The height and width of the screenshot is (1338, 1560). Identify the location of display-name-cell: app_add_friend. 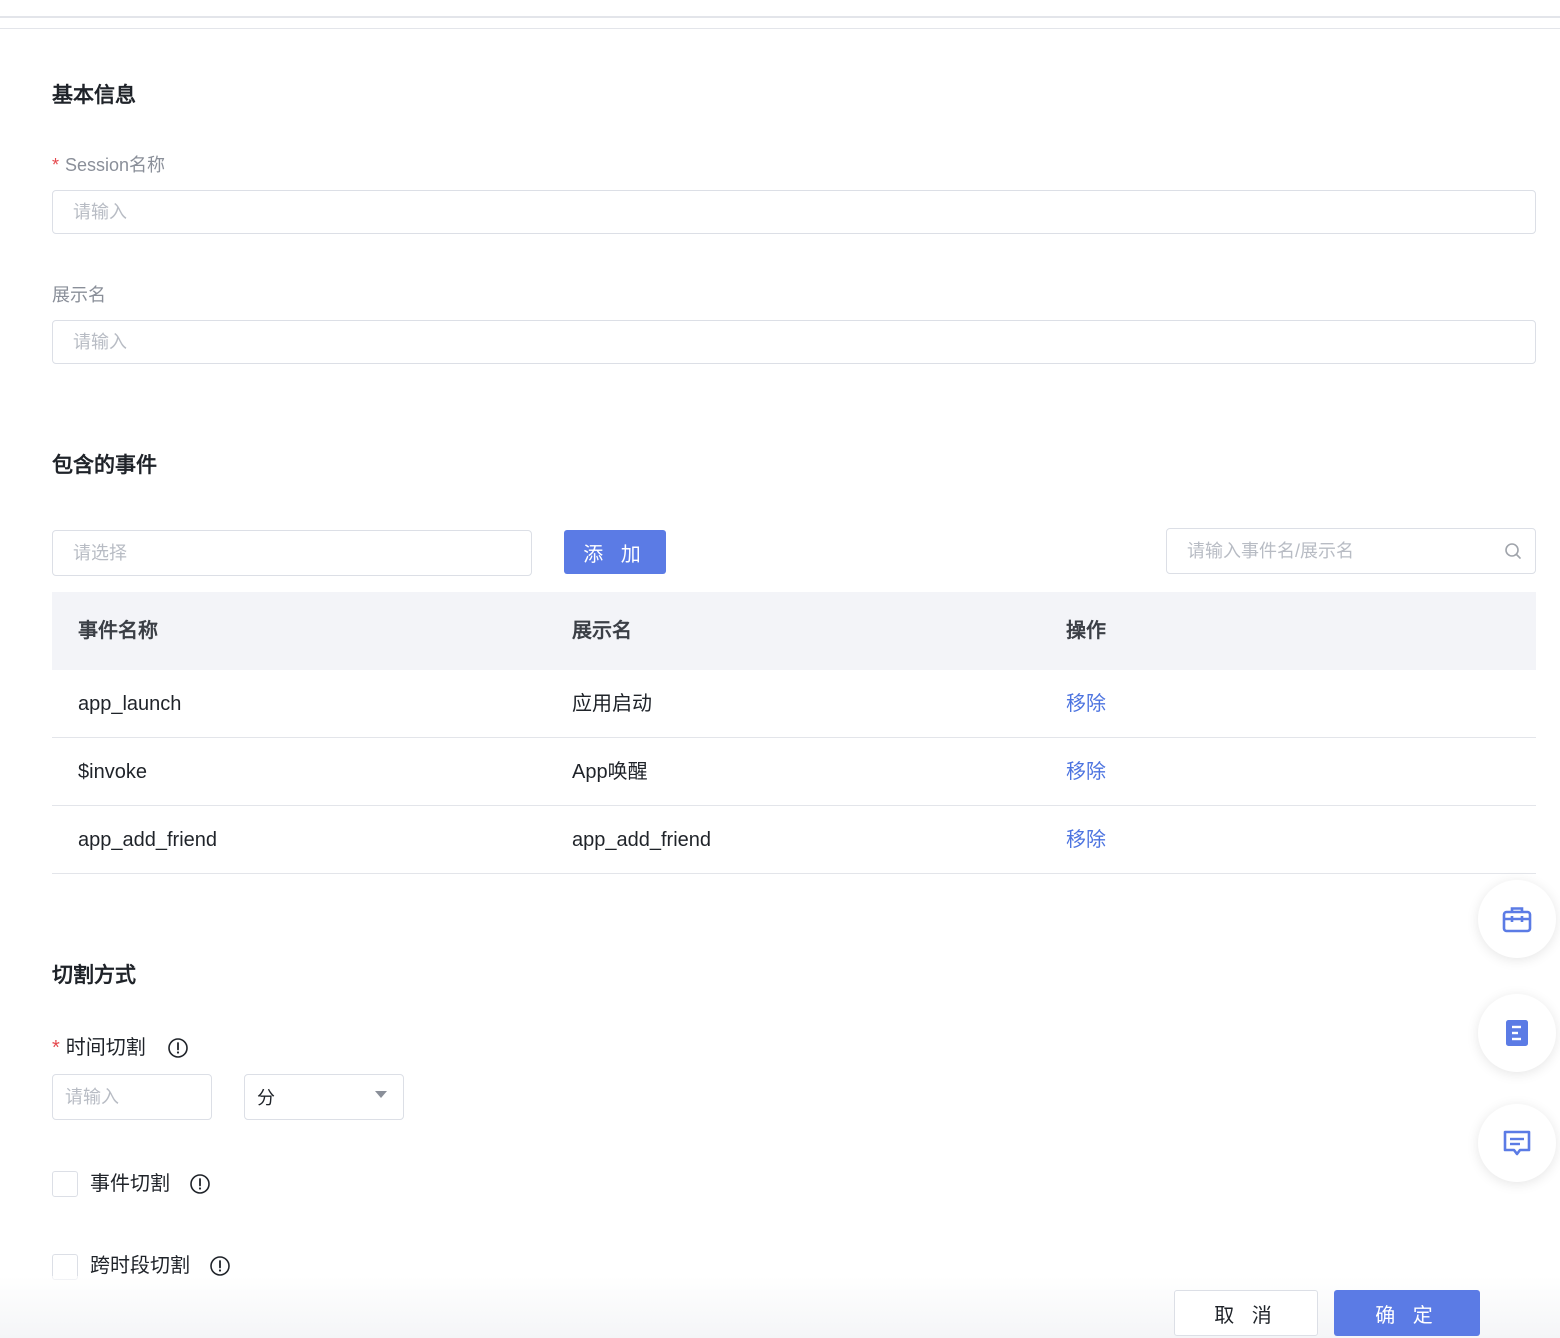
(642, 839).